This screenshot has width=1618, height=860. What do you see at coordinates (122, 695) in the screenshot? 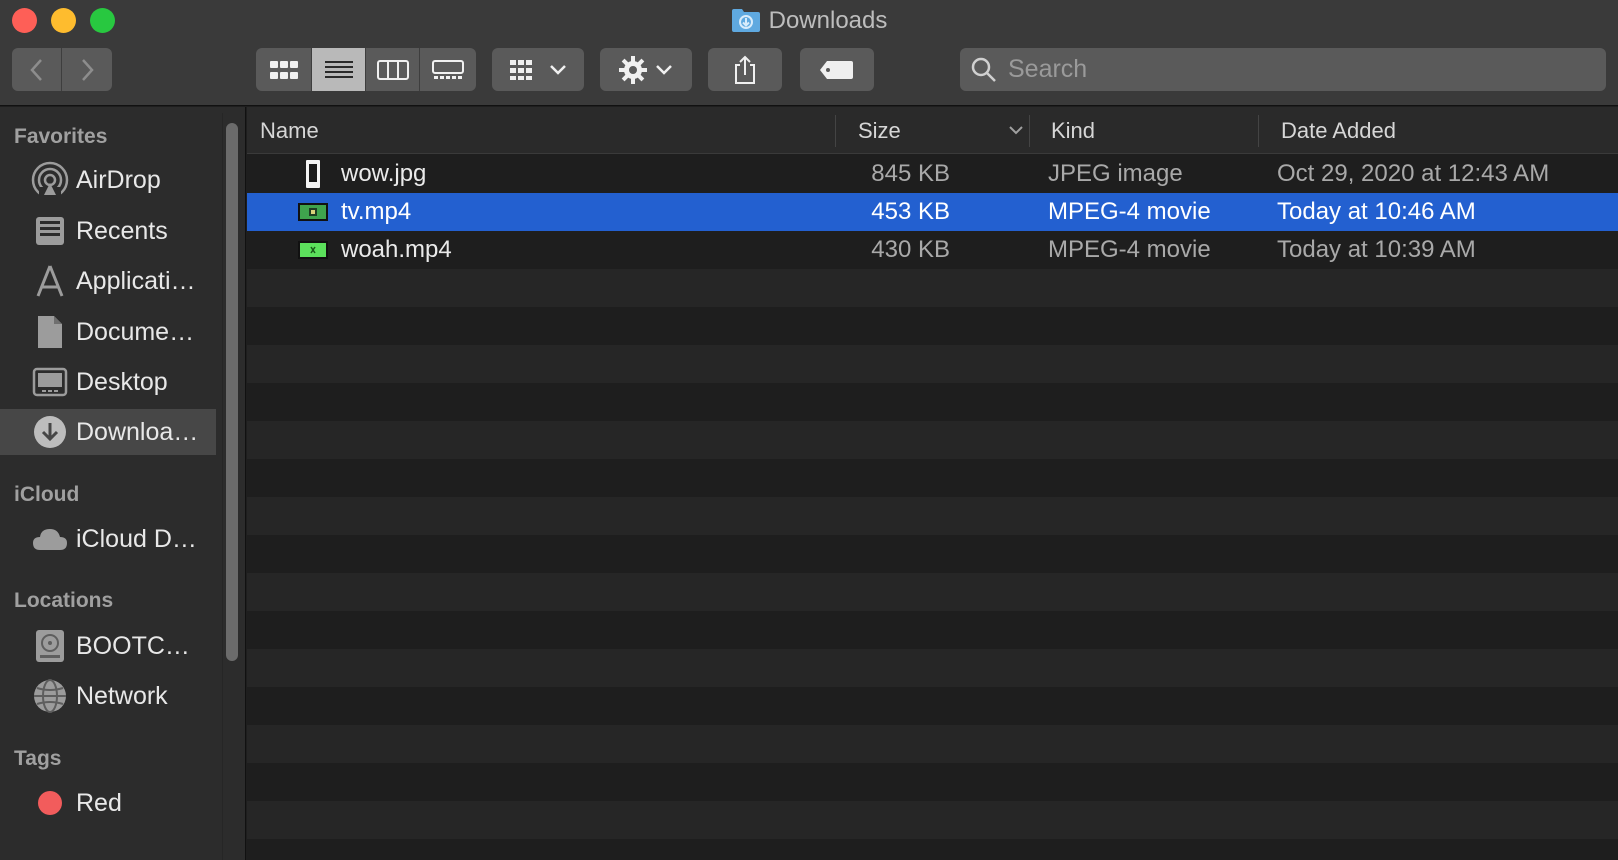
I see `sidebar-item-label: Network` at bounding box center [122, 695].